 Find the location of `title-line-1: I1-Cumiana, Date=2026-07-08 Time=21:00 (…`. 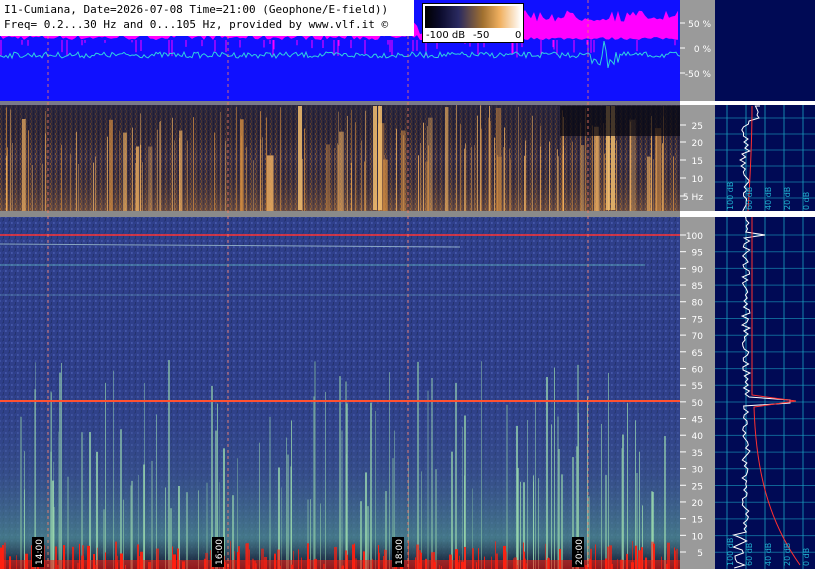

title-line-1: I1-Cumiana, Date=2026-07-08 Time=21:00 (… is located at coordinates (196, 9).